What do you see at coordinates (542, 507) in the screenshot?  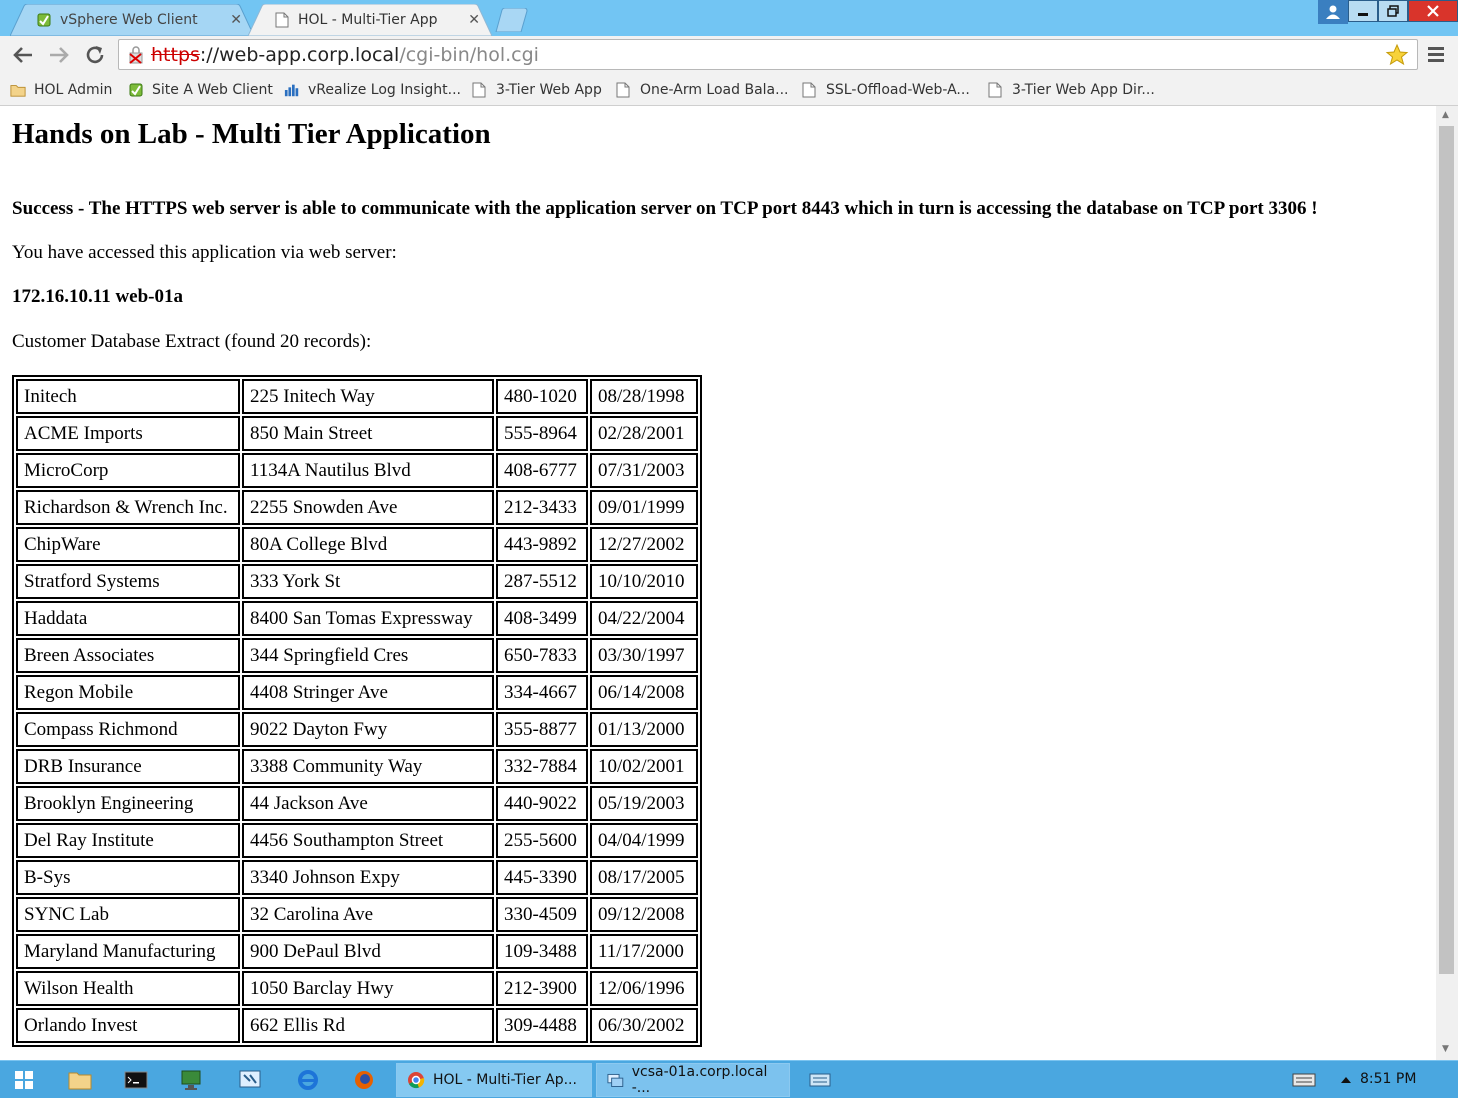 I see `phone-cell: 212-3433` at bounding box center [542, 507].